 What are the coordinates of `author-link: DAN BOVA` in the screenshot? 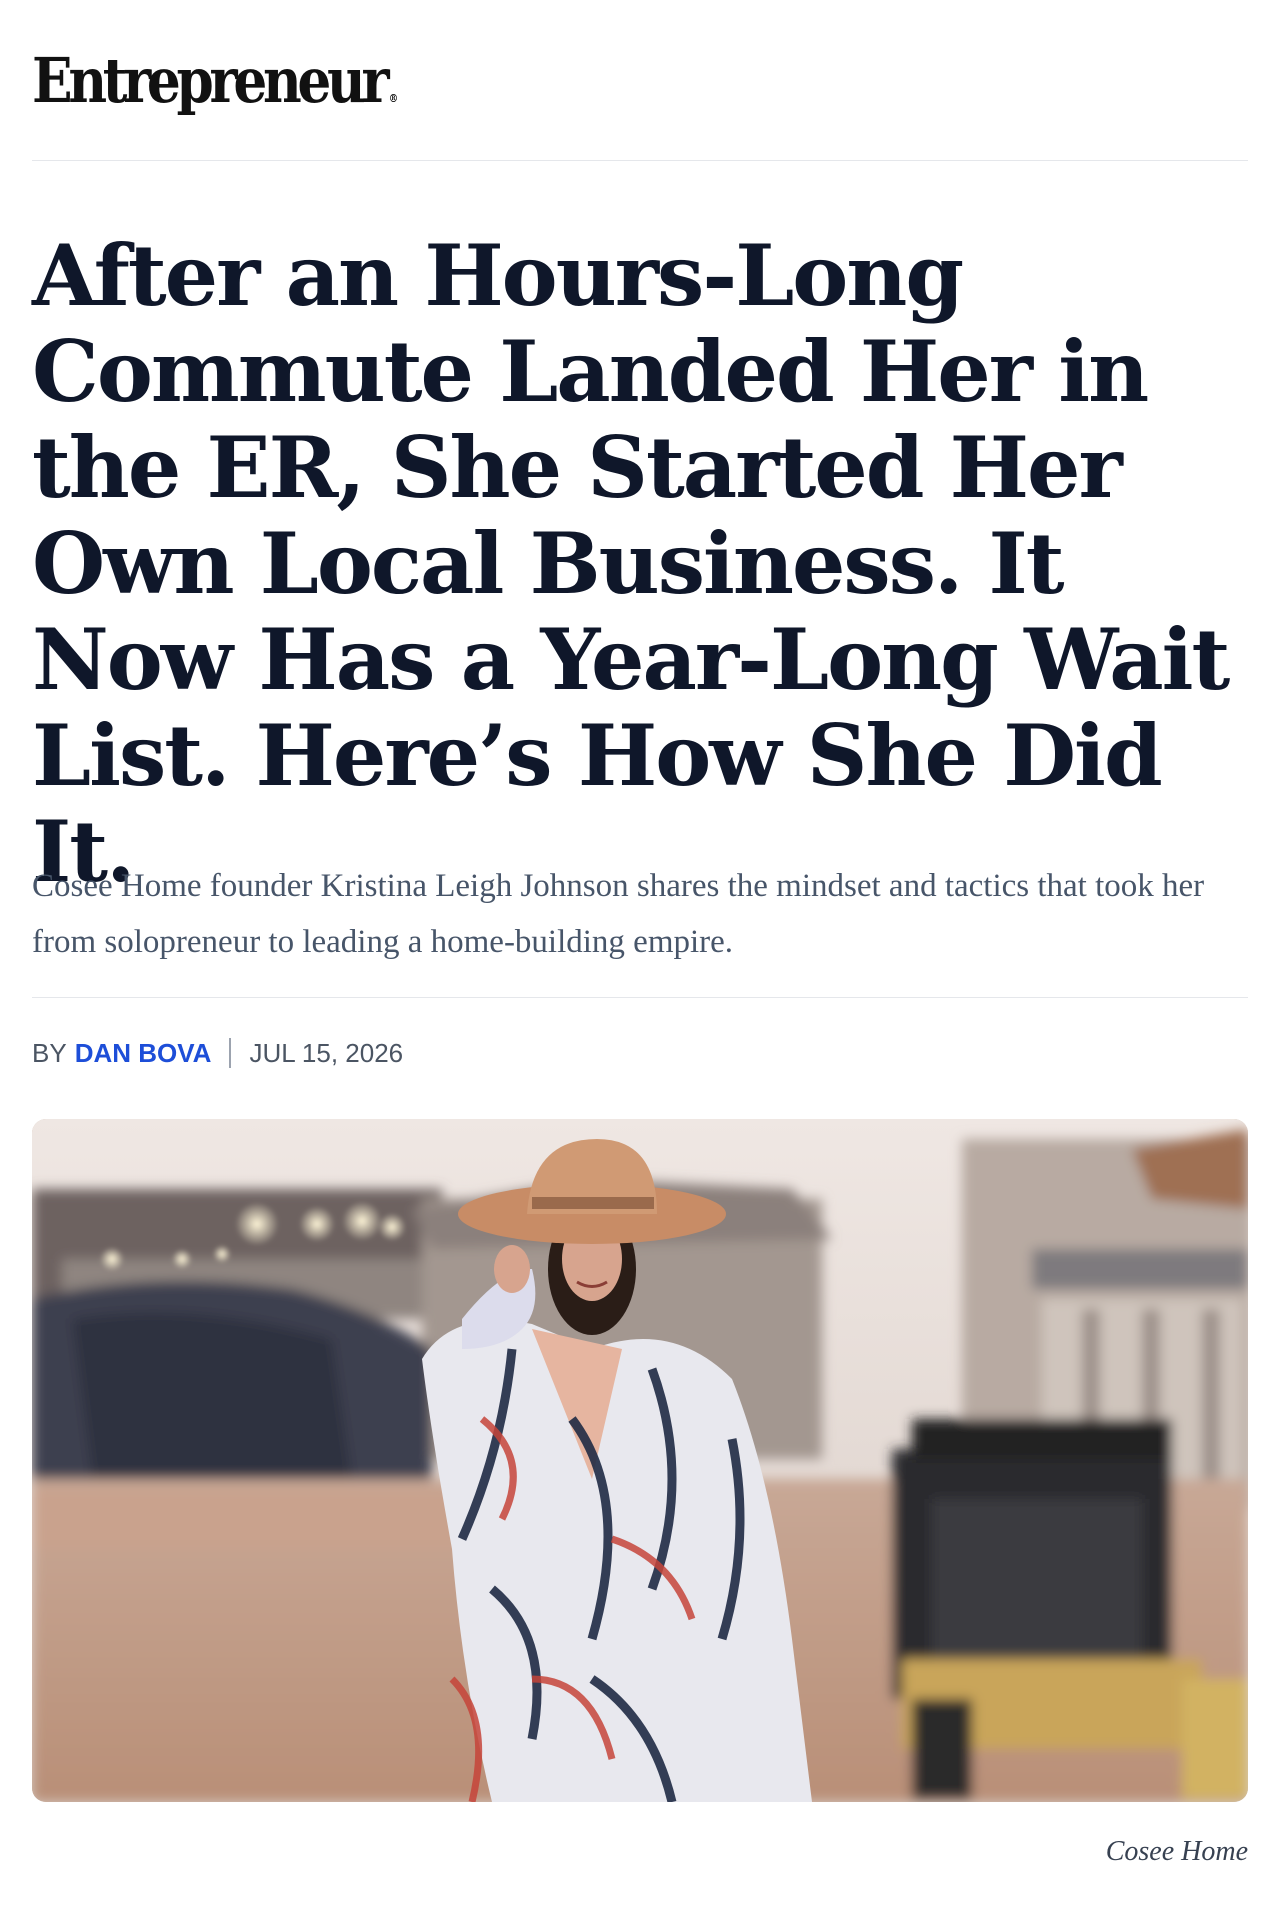 It's located at (143, 1053).